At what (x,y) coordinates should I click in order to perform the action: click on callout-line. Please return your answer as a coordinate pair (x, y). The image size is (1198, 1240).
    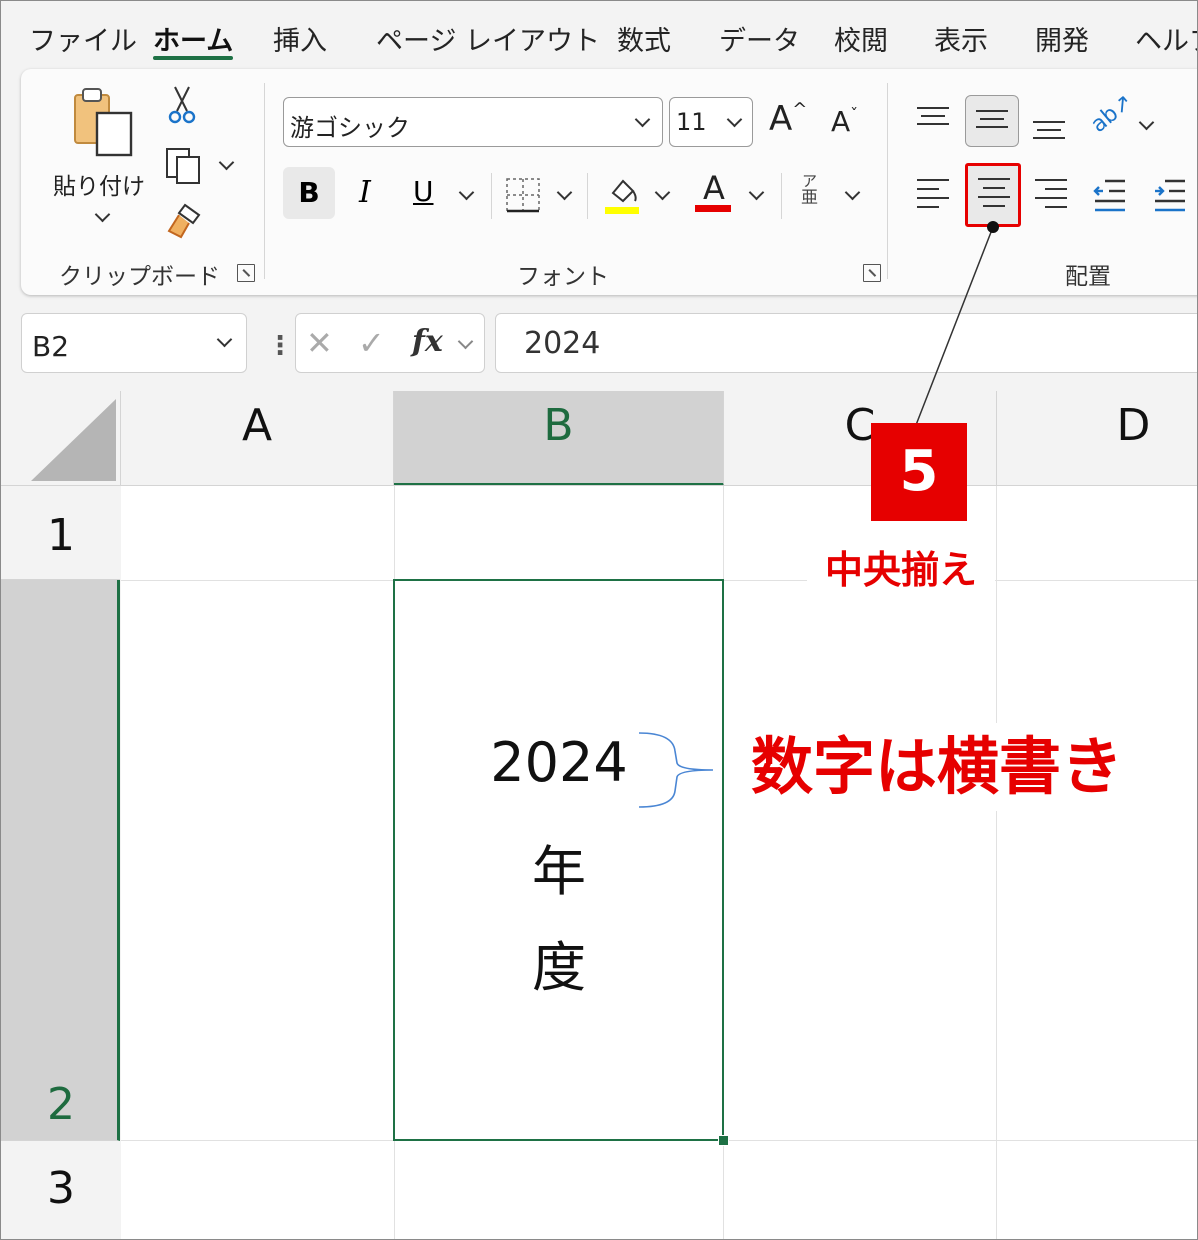
    Looking at the image, I should click on (954, 326).